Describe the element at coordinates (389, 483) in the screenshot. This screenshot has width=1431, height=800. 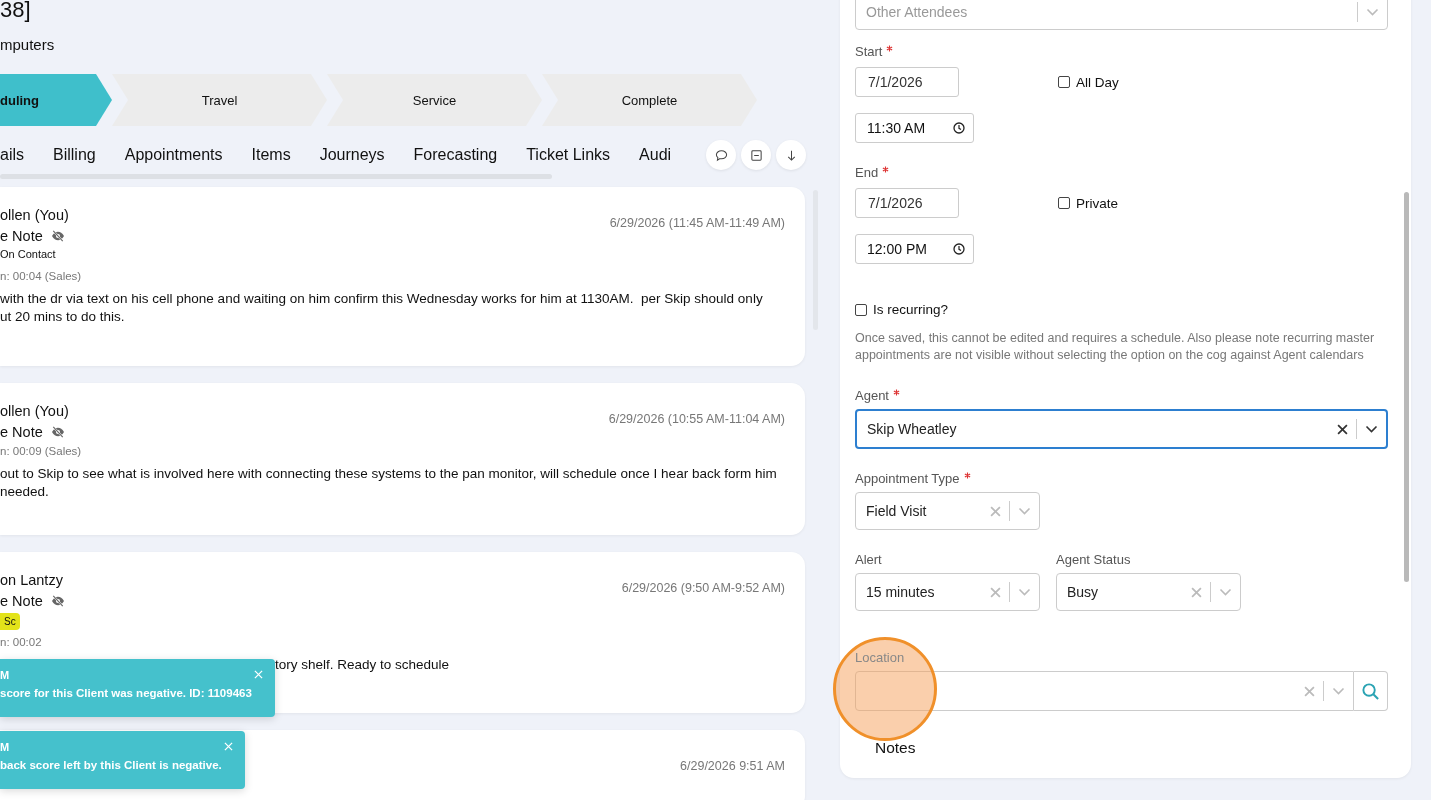
I see `note-text: out to Skip to see what is involved here with connecting these systems to the pan monitor, will schedule once I hear back form him needed.` at that location.